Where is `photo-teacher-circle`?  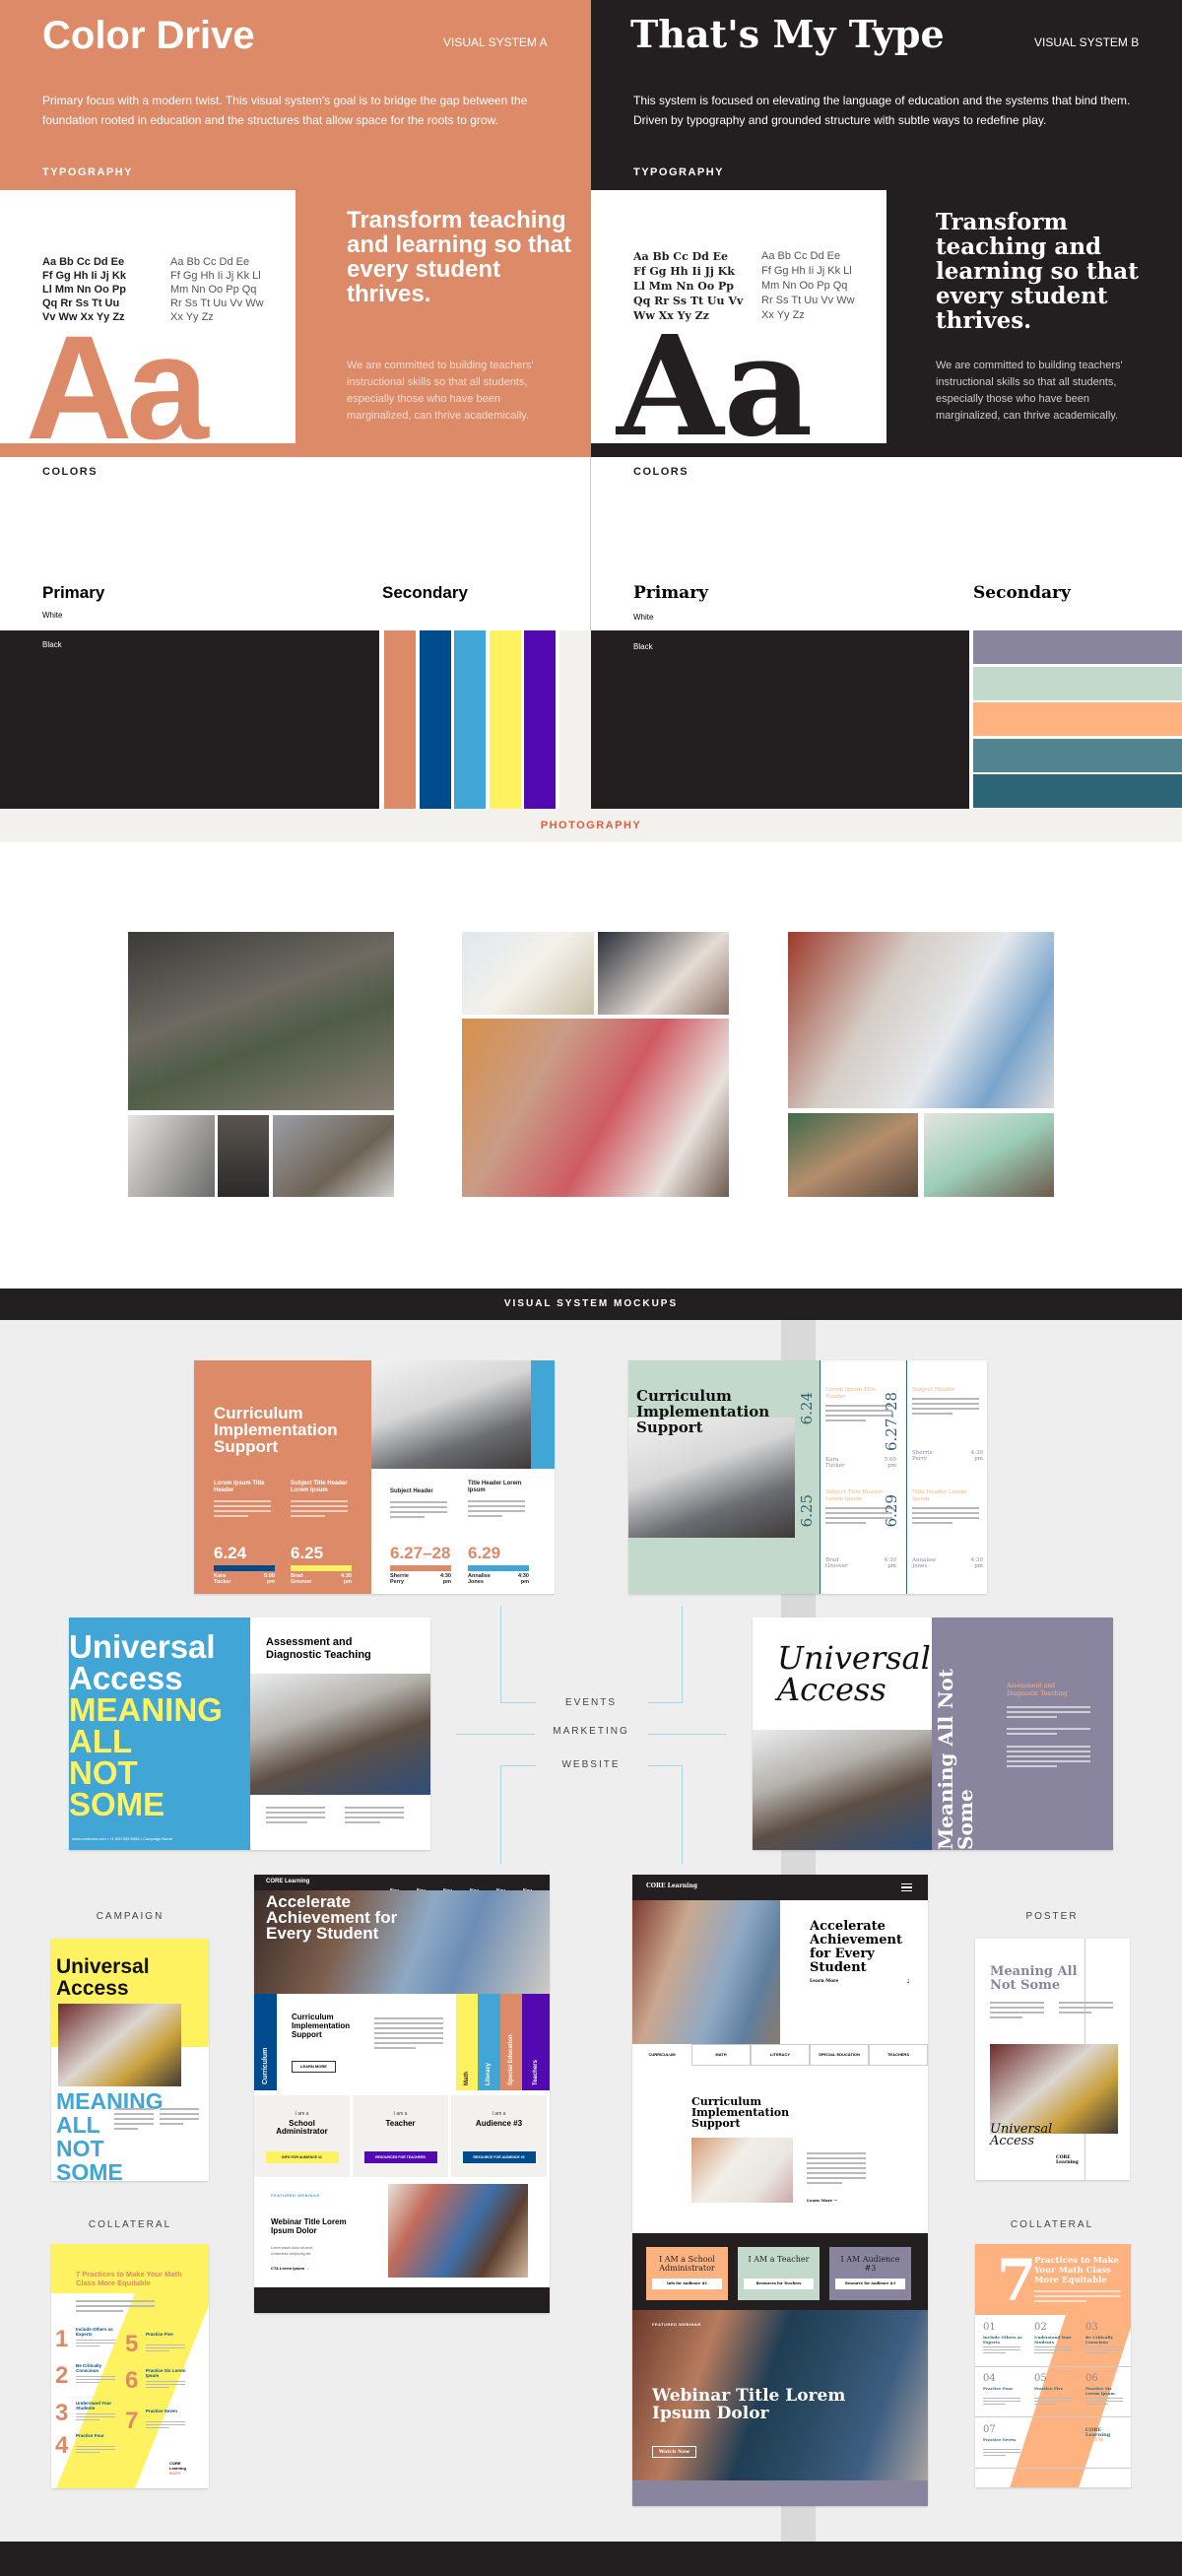
photo-teacher-circle is located at coordinates (989, 1155).